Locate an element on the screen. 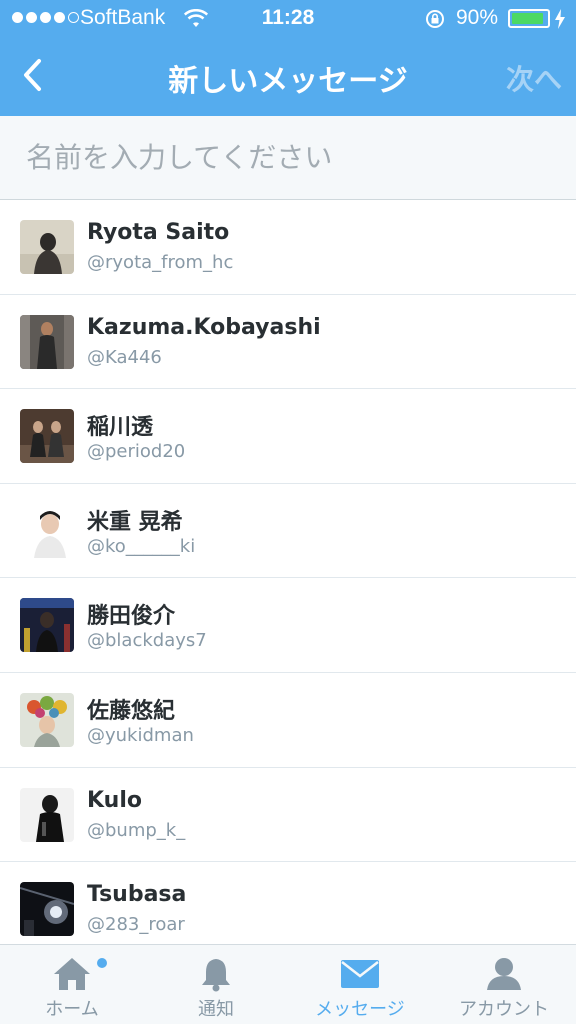  header: SoftBank 11:28 90% 新しいメッセージ 次へ is located at coordinates (288, 58).